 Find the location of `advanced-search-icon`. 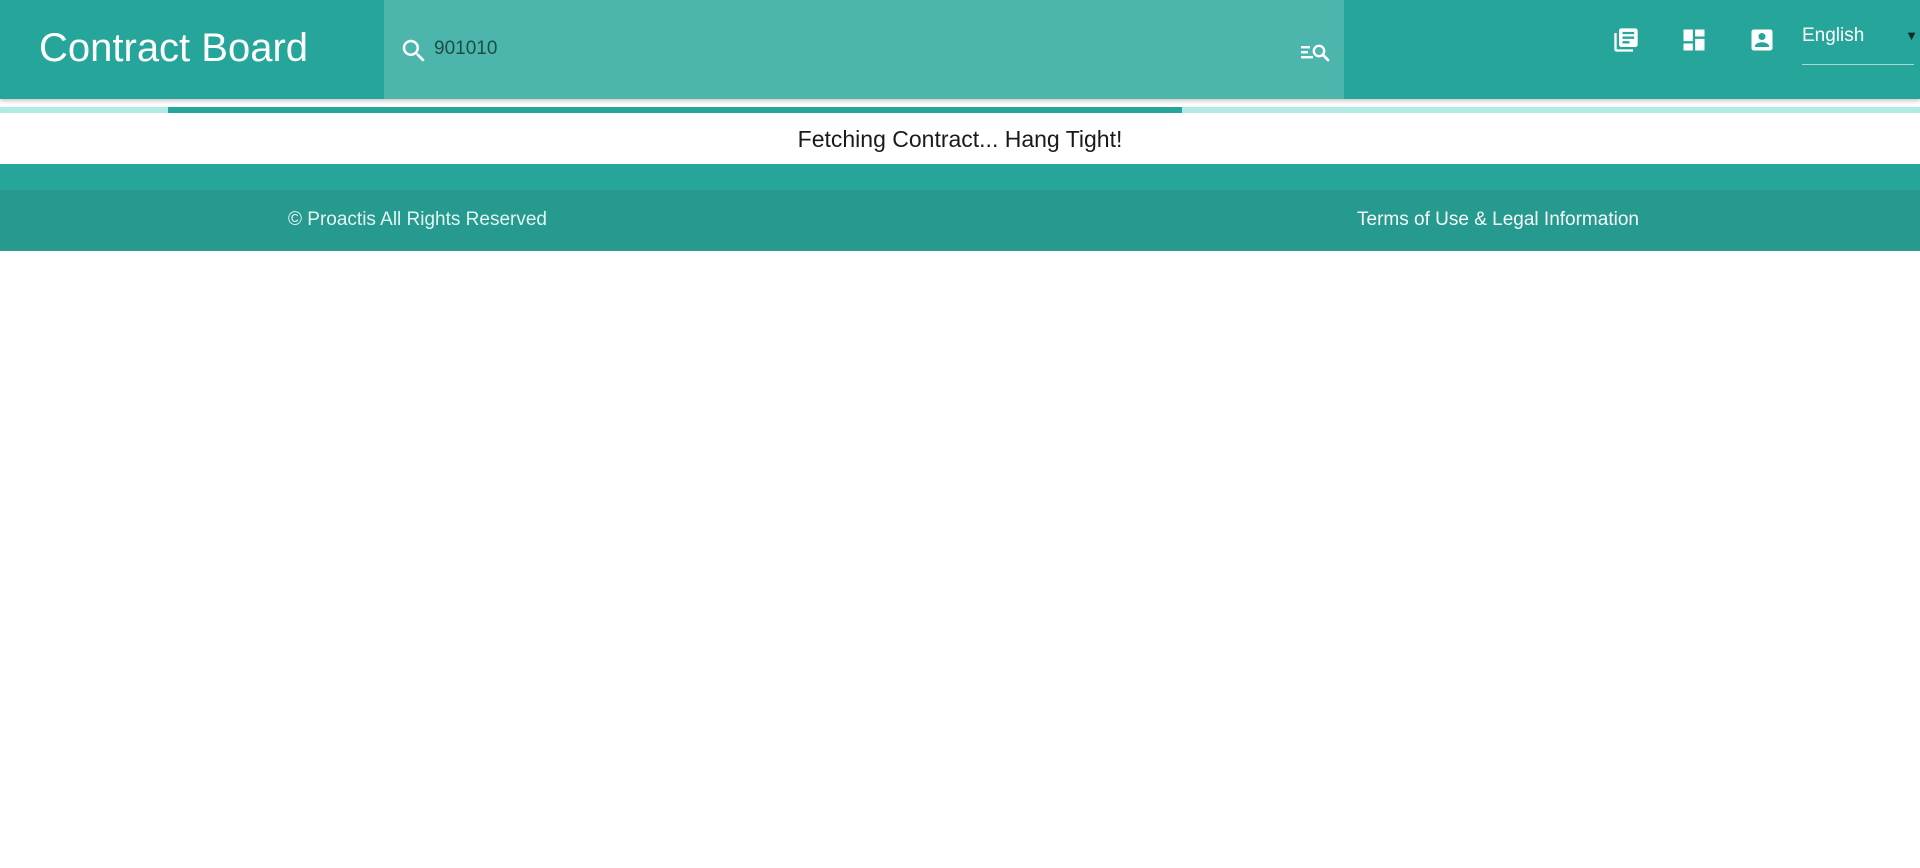

advanced-search-icon is located at coordinates (1317, 52).